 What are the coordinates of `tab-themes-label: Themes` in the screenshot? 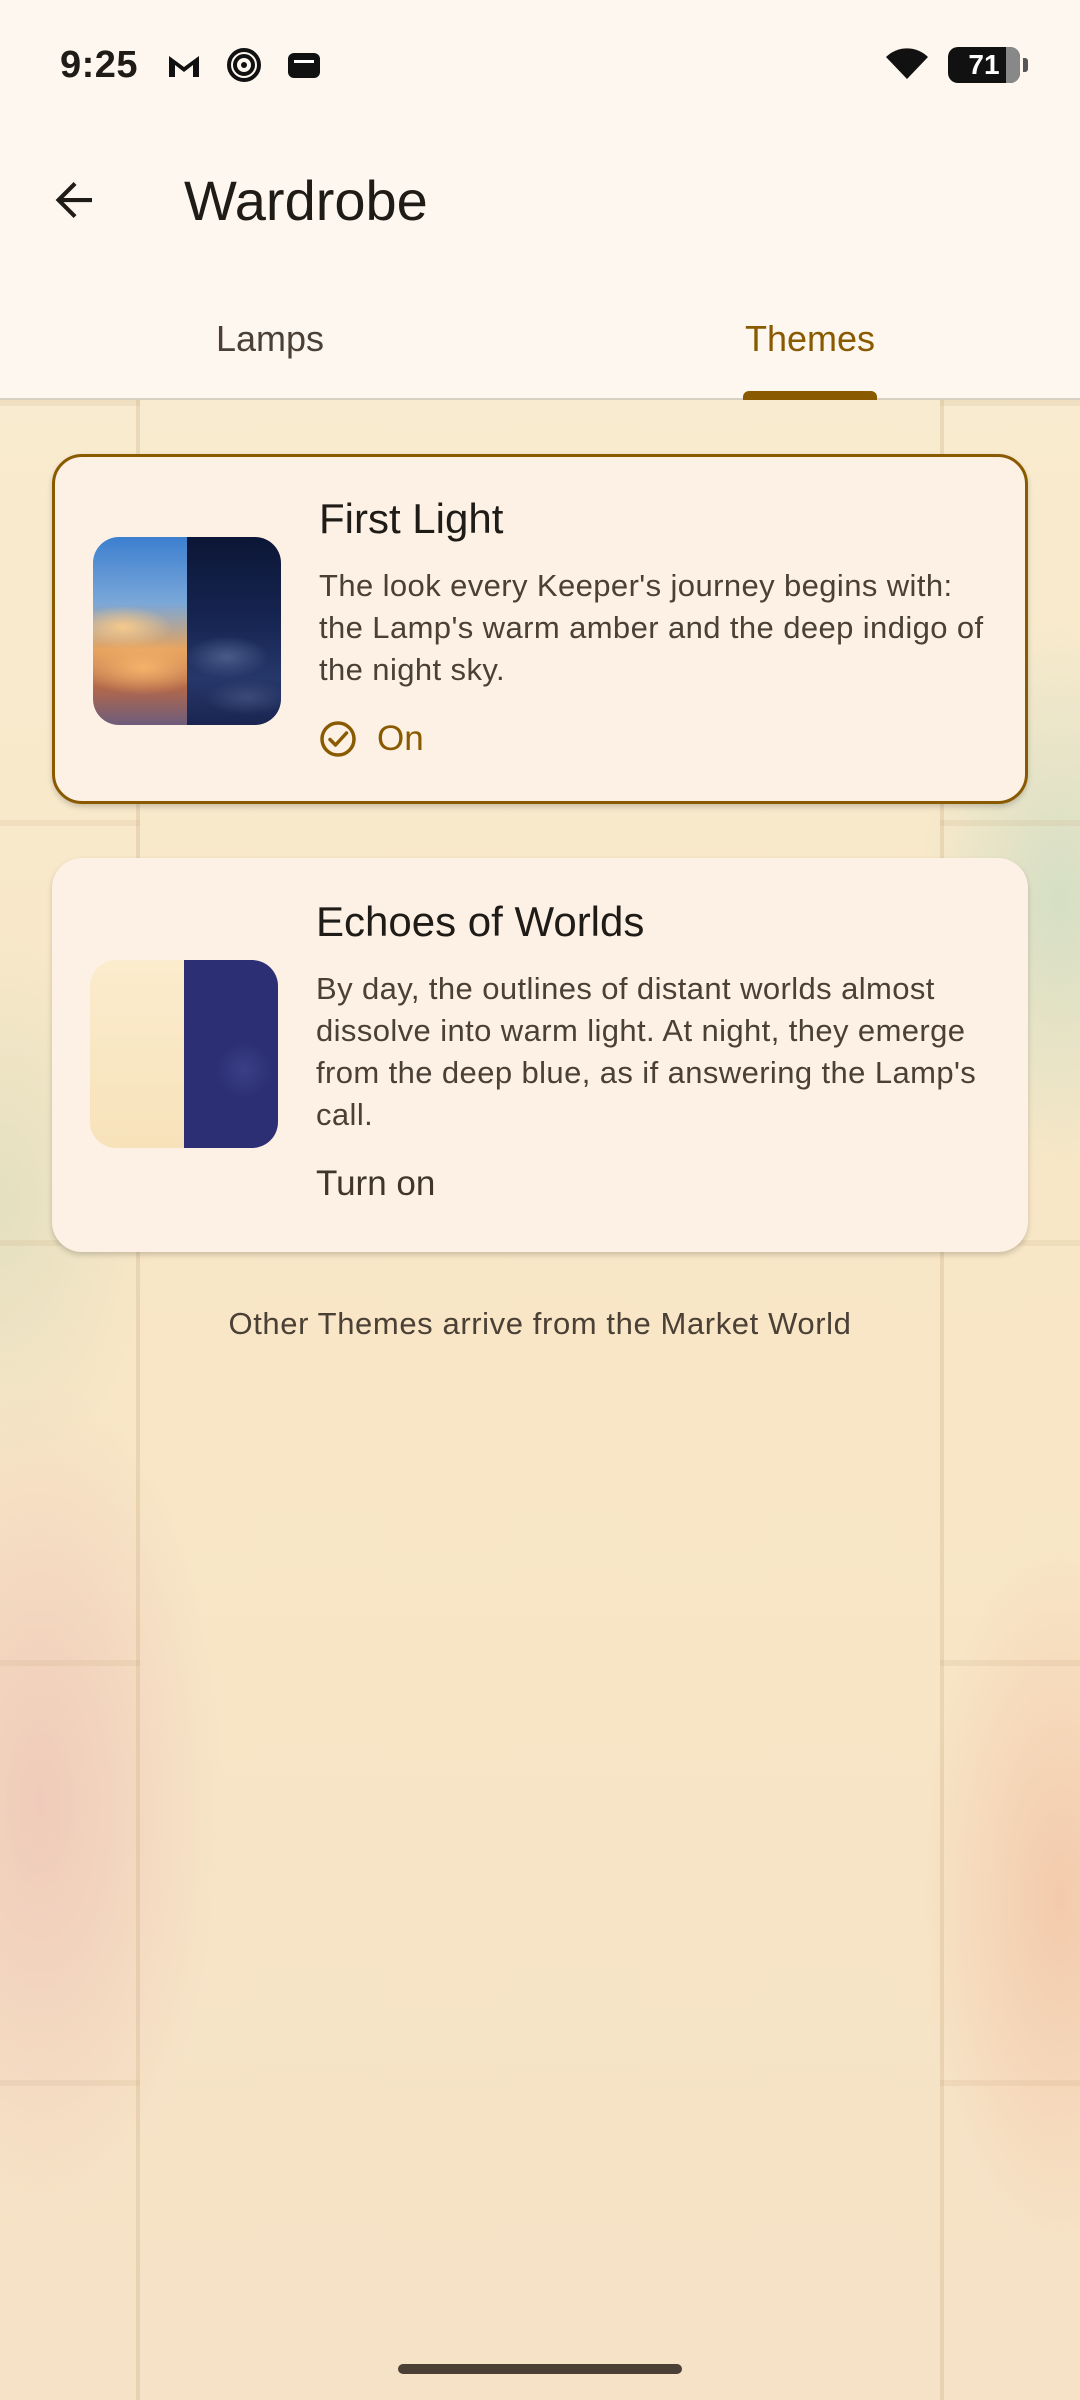 It's located at (810, 338).